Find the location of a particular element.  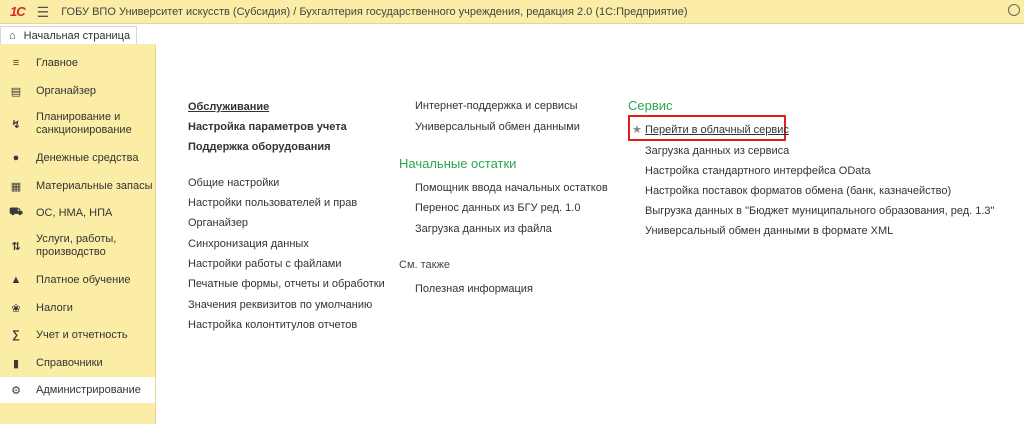

organizer-icon: ▤ is located at coordinates (16, 91).